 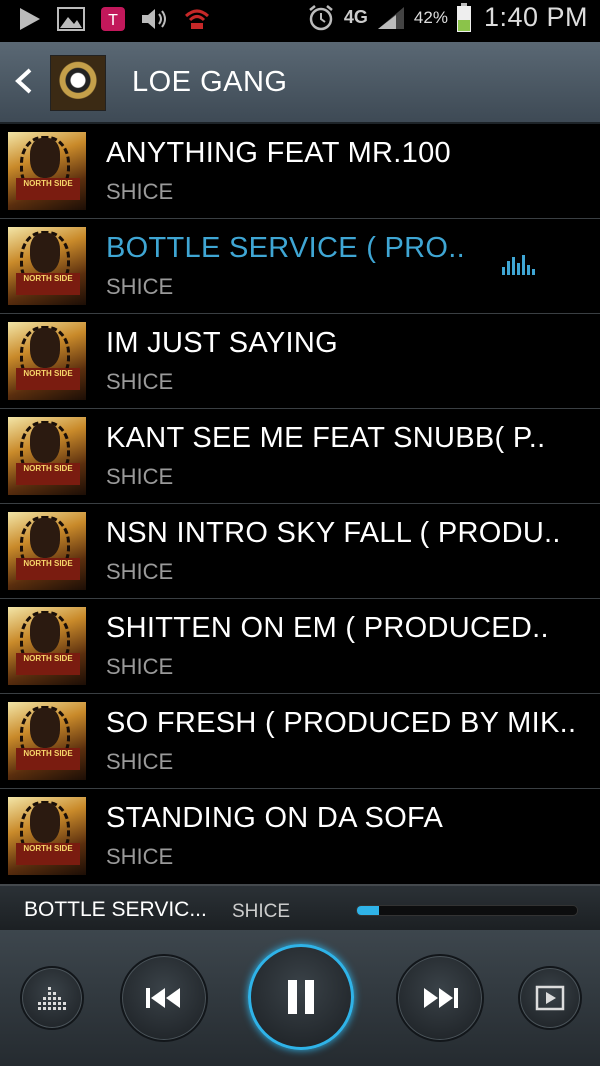 What do you see at coordinates (300, 266) in the screenshot?
I see `track-row: NORTH SIDE BOTTLE SERVICE ( PRO.. SHICE` at bounding box center [300, 266].